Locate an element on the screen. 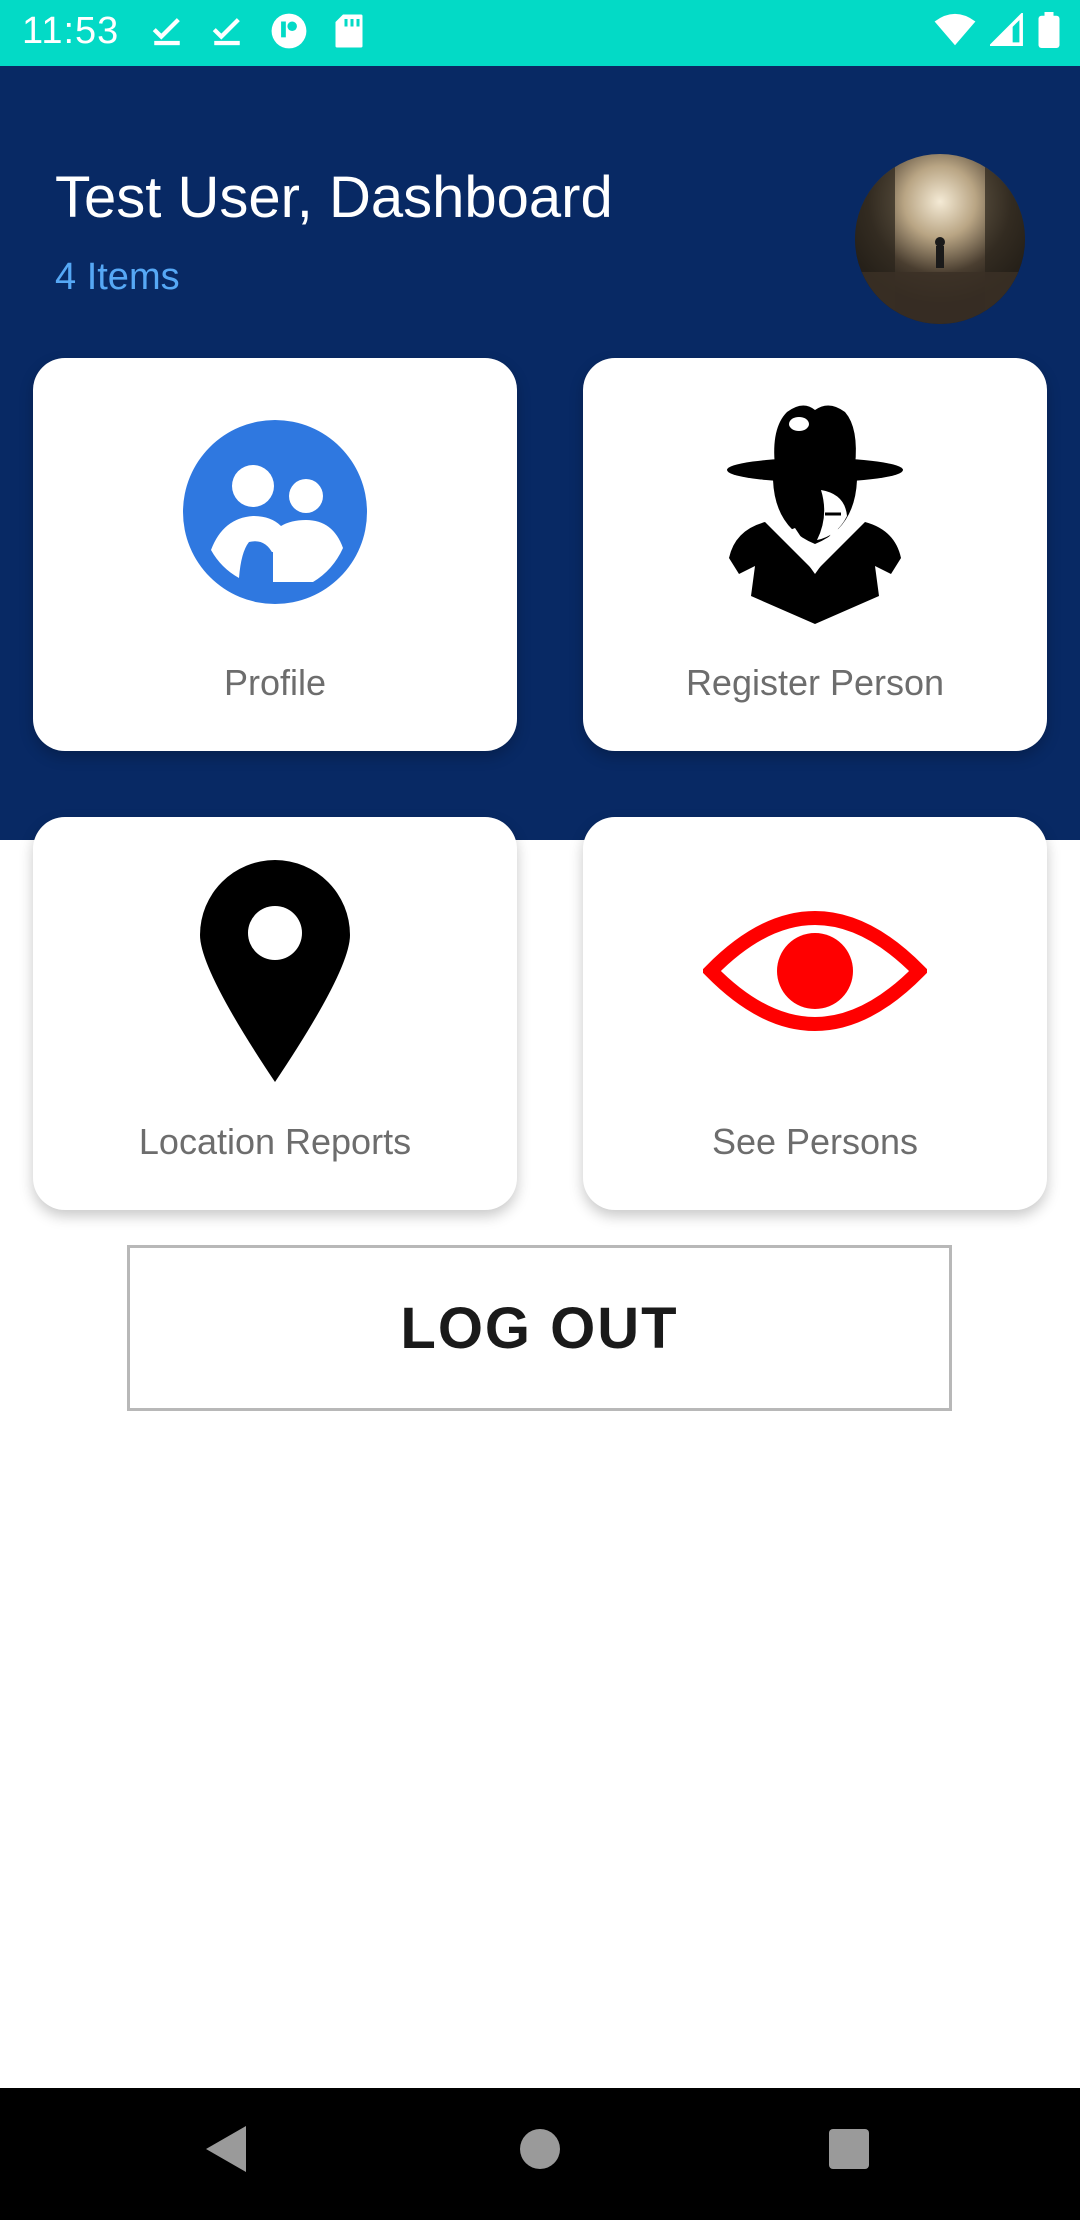  navigation-bar is located at coordinates (540, 2154).